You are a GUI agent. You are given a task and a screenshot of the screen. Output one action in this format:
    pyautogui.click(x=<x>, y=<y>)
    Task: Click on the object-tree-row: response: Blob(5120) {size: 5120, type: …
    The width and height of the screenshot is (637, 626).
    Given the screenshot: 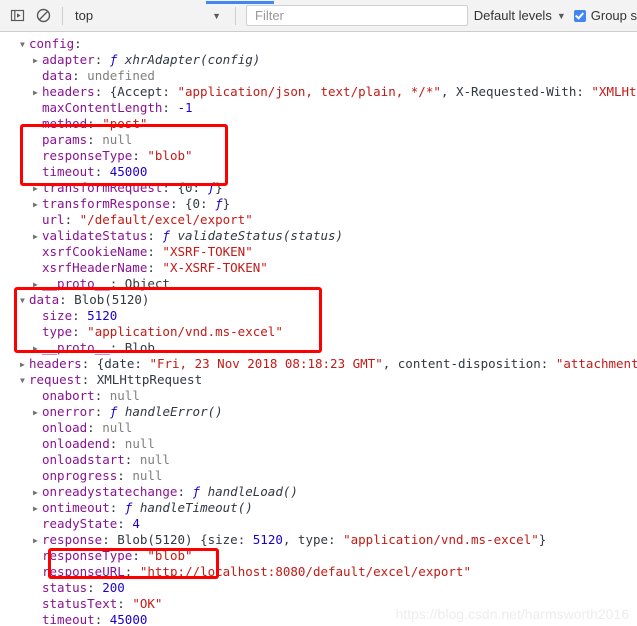 What is the action you would take?
    pyautogui.click(x=289, y=540)
    